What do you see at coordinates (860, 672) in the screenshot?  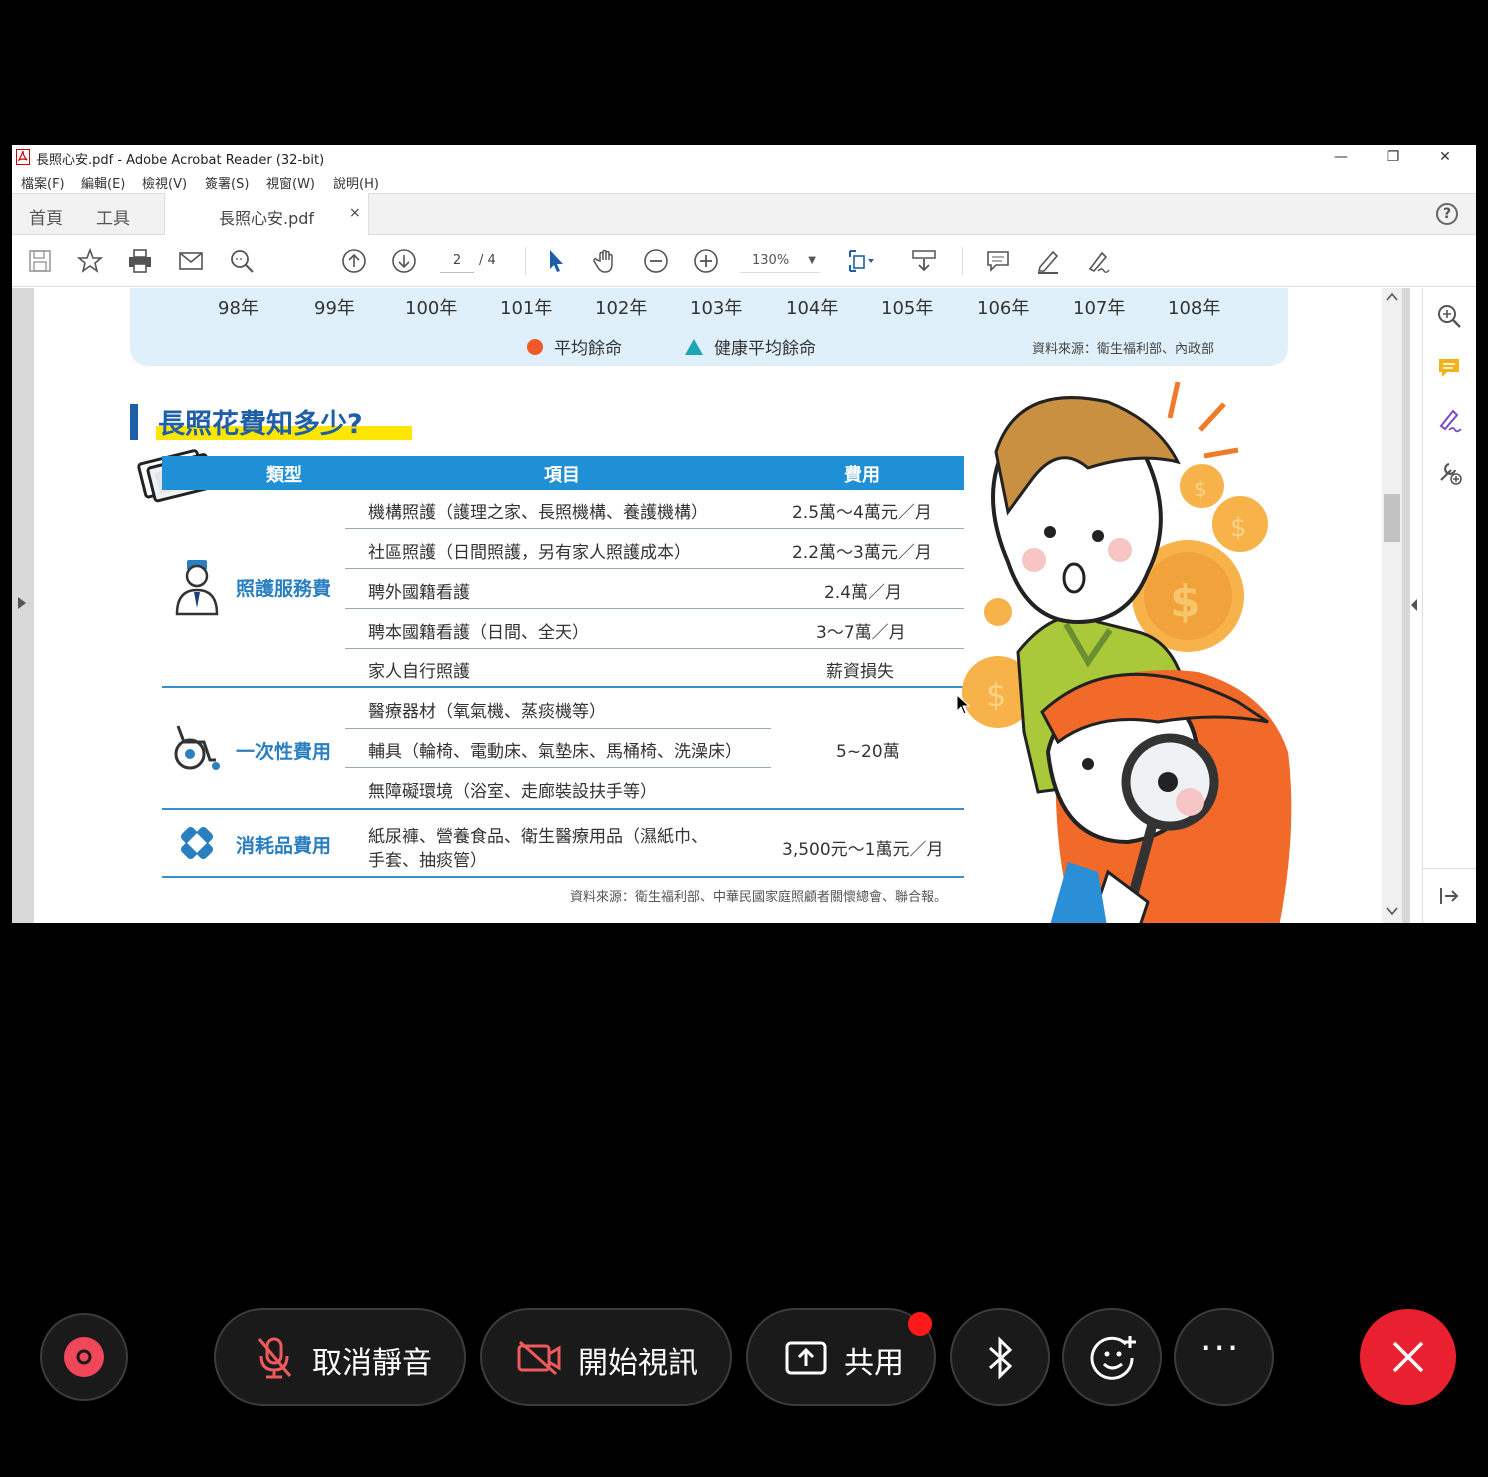 I see `table-row-cost: 薪資損失` at bounding box center [860, 672].